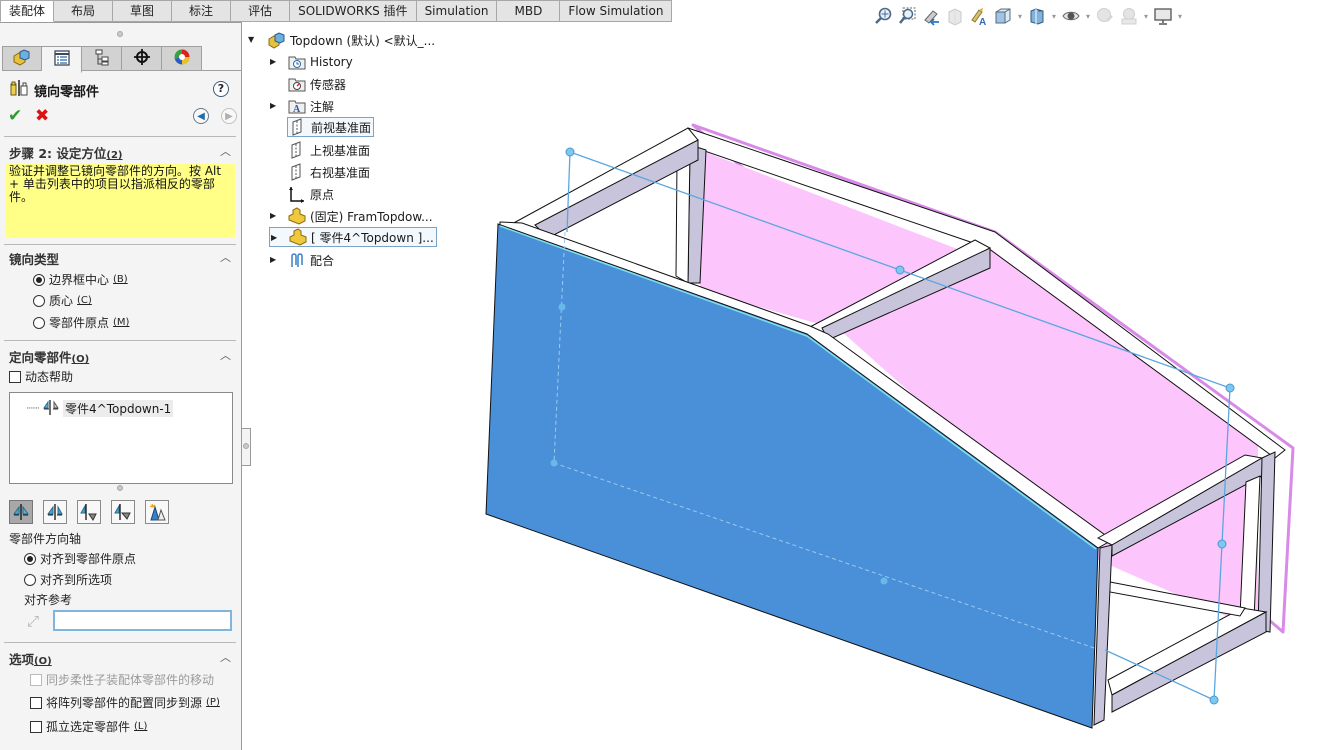 The image size is (1336, 750). I want to click on collapse-arrow-icon: ▼, so click(251, 39).